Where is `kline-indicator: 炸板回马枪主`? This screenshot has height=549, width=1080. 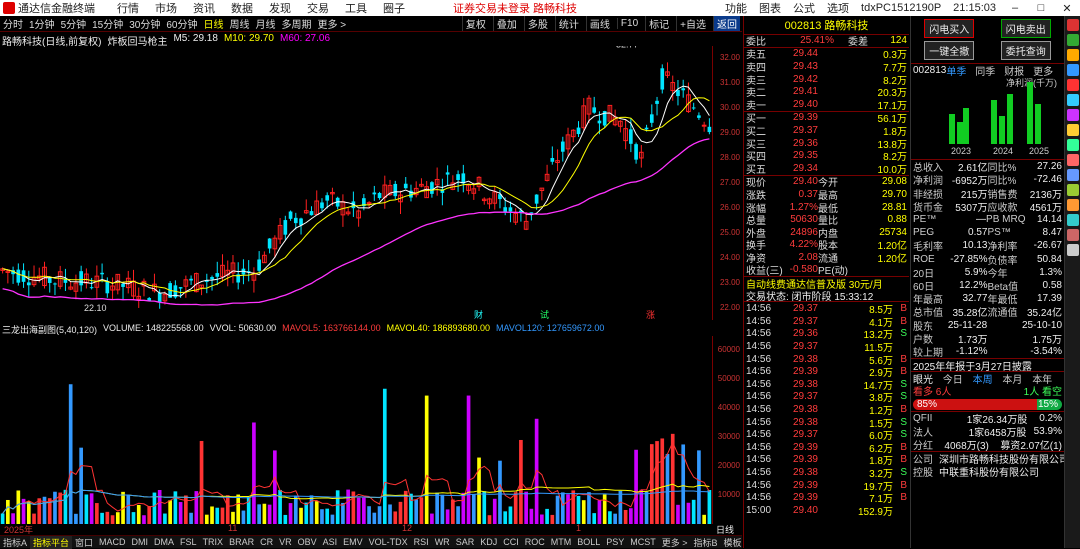 kline-indicator: 炸板回马枪主 is located at coordinates (137, 40).